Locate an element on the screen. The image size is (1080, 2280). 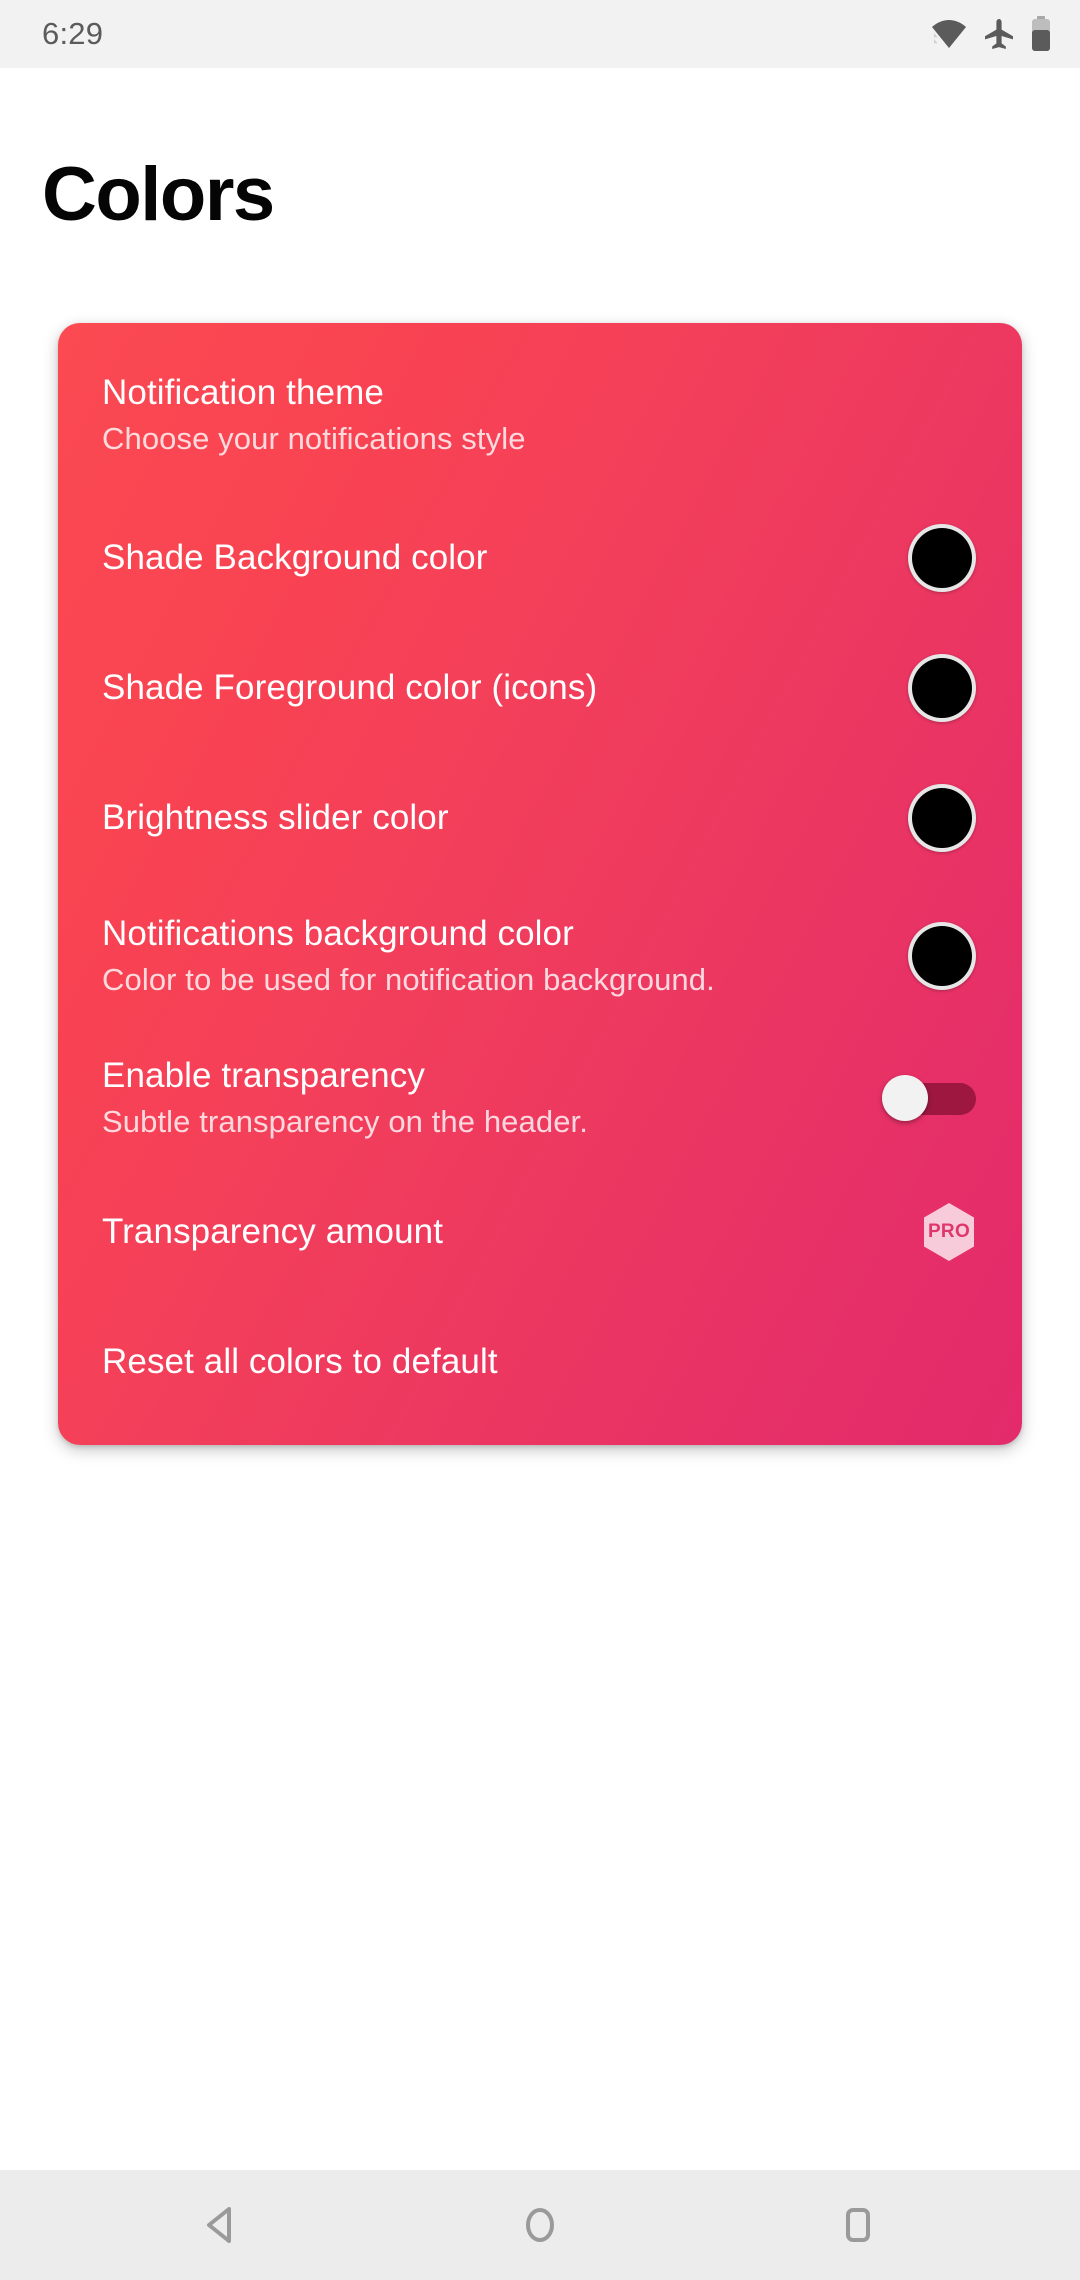
row-texts: Reset all colors to default is located at coordinates (300, 1362).